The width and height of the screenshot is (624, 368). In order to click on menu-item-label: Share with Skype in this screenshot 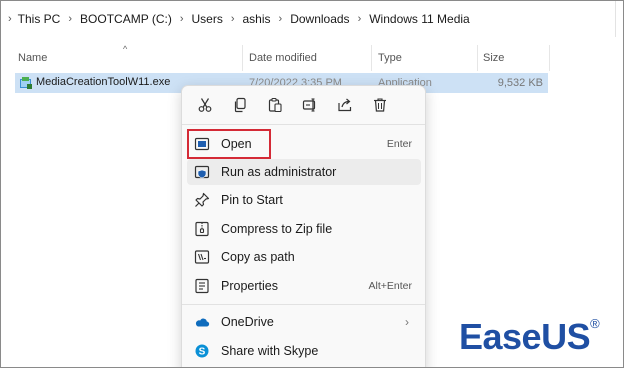, I will do `click(270, 351)`.